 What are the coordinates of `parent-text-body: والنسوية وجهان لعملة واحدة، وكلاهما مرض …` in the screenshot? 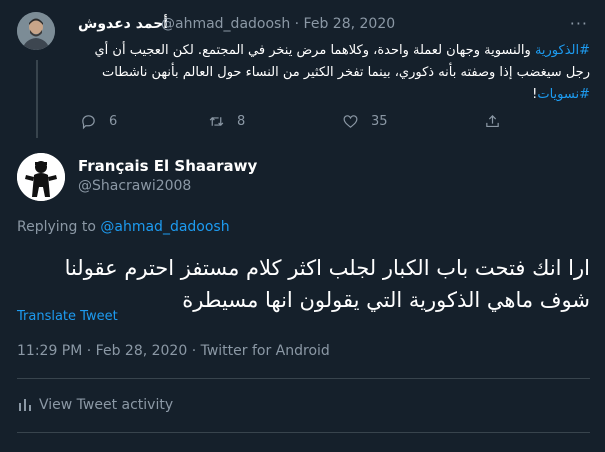 It's located at (342, 61).